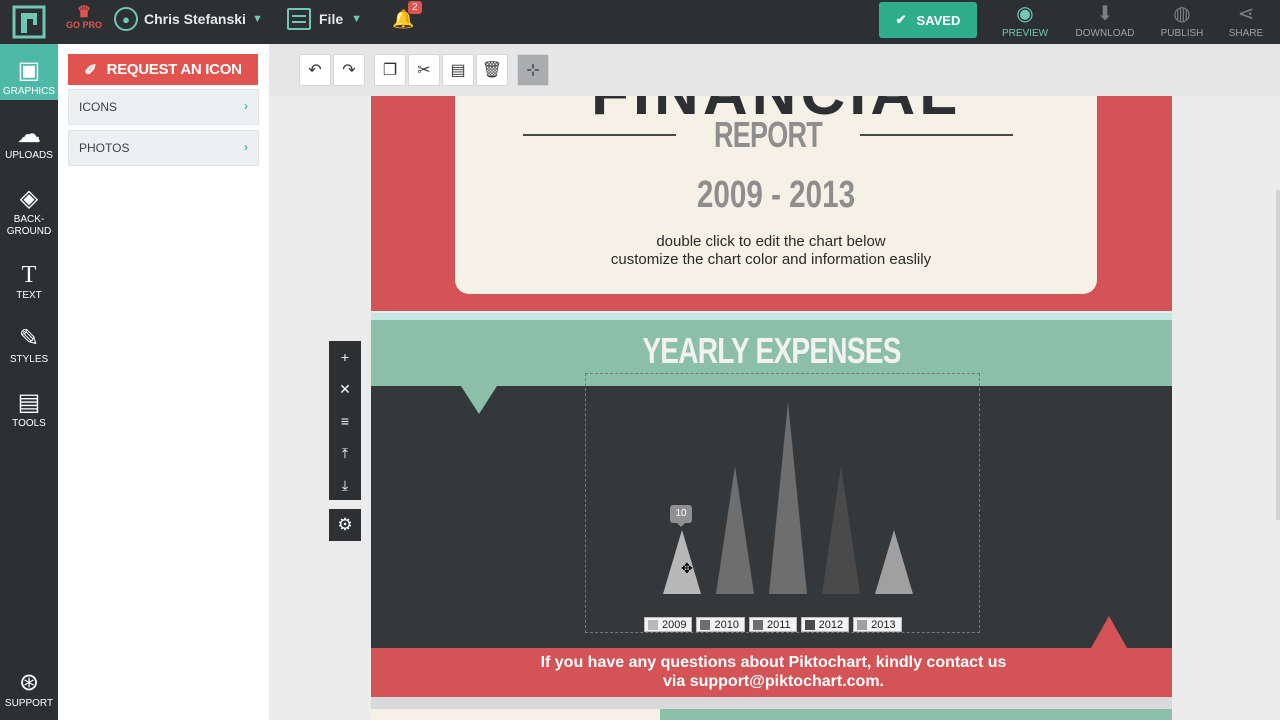 The width and height of the screenshot is (1280, 720). I want to click on legend-label: 2012, so click(831, 624).